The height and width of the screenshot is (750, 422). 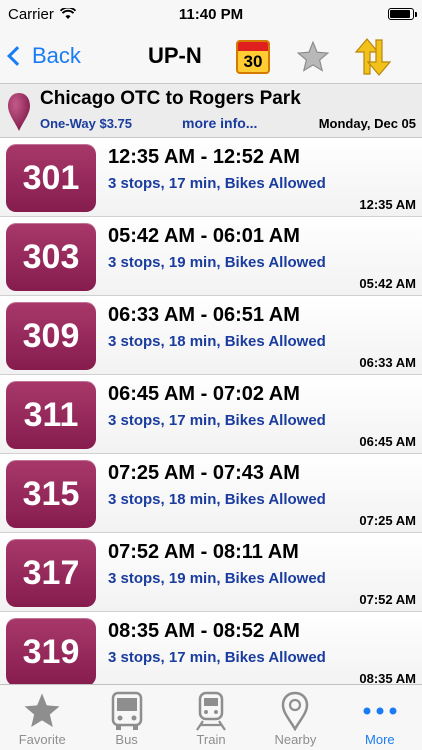 What do you see at coordinates (295, 711) in the screenshot?
I see `location-pin-icon` at bounding box center [295, 711].